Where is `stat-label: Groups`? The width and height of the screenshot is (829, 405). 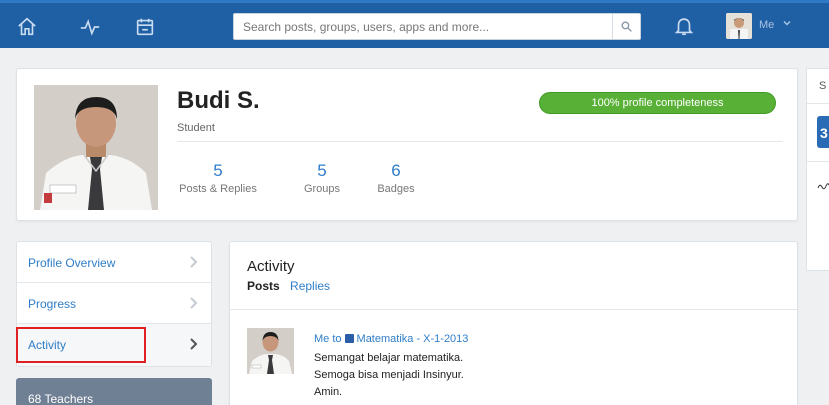
stat-label: Groups is located at coordinates (322, 189).